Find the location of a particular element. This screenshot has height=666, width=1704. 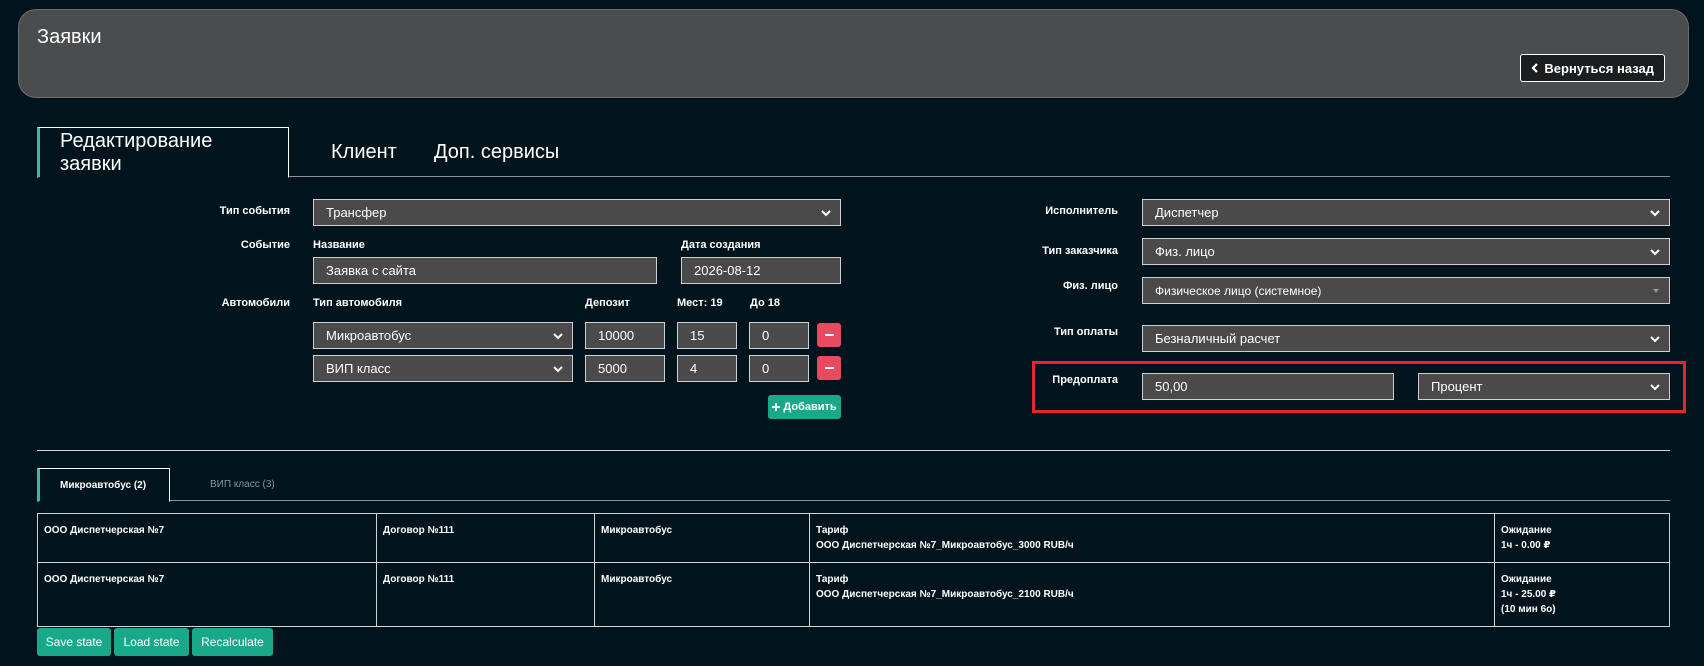

executor-label: Исполнитель is located at coordinates (1081, 211).